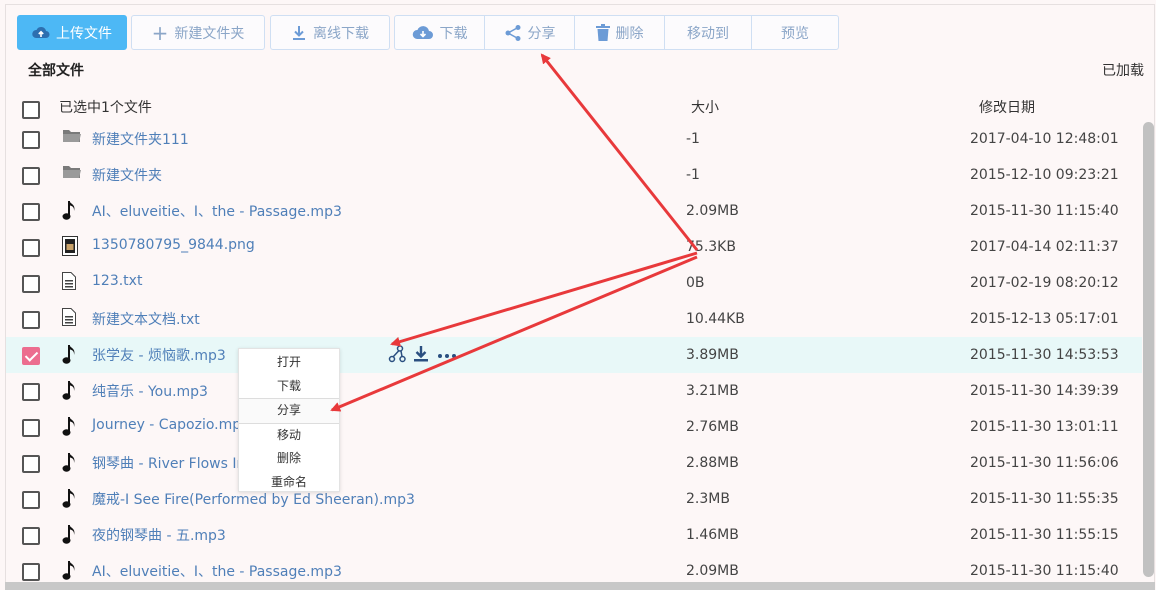 Image resolution: width=1156 pixels, height=590 pixels. Describe the element at coordinates (447, 354) in the screenshot. I see `more-options-icon` at that location.